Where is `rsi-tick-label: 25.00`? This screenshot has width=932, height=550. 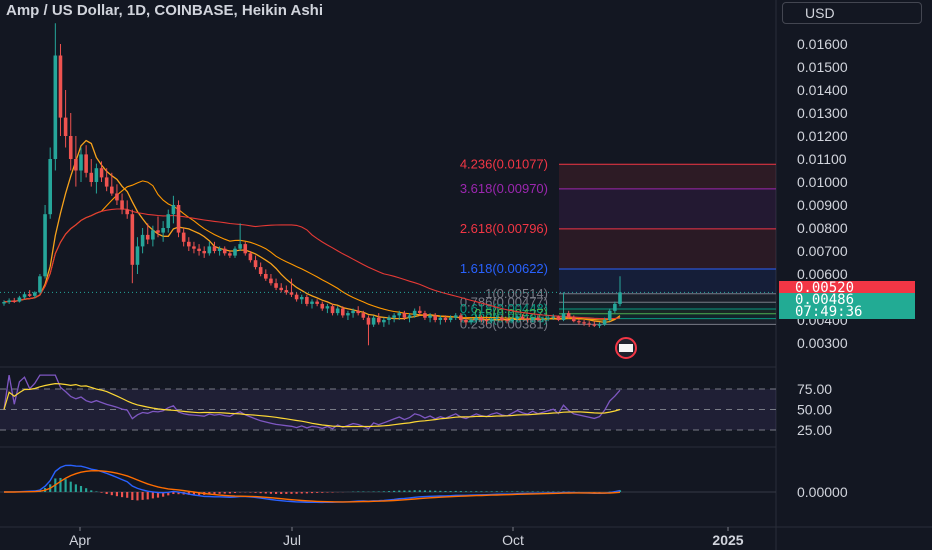
rsi-tick-label: 25.00 is located at coordinates (814, 430).